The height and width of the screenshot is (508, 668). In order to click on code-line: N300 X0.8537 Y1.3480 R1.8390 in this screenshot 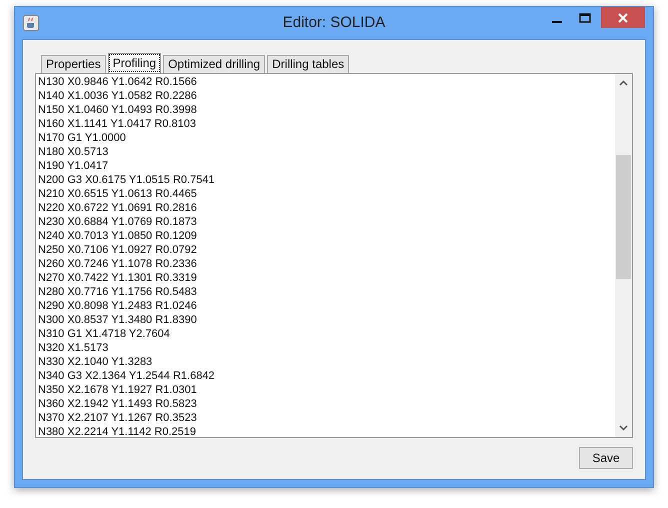, I will do `click(117, 320)`.